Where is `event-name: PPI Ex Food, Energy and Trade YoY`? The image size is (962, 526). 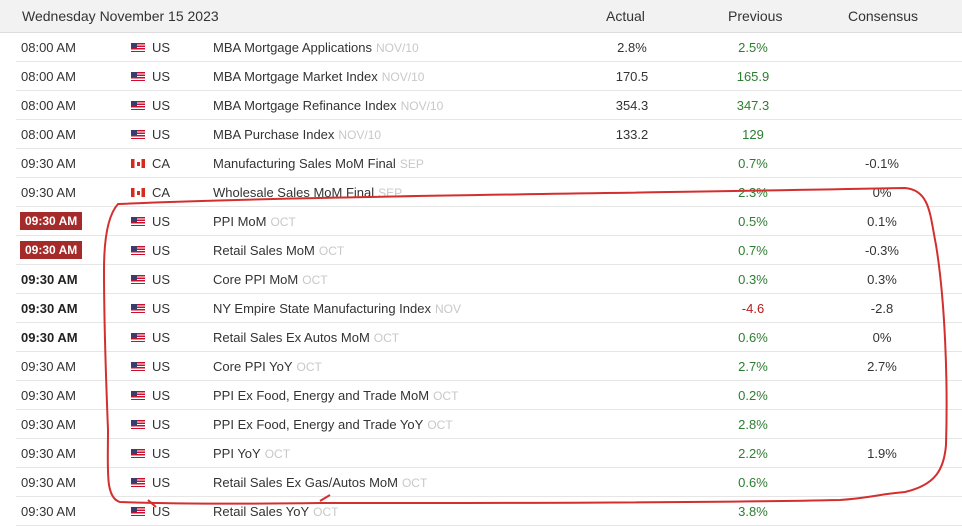 event-name: PPI Ex Food, Energy and Trade YoY is located at coordinates (318, 424).